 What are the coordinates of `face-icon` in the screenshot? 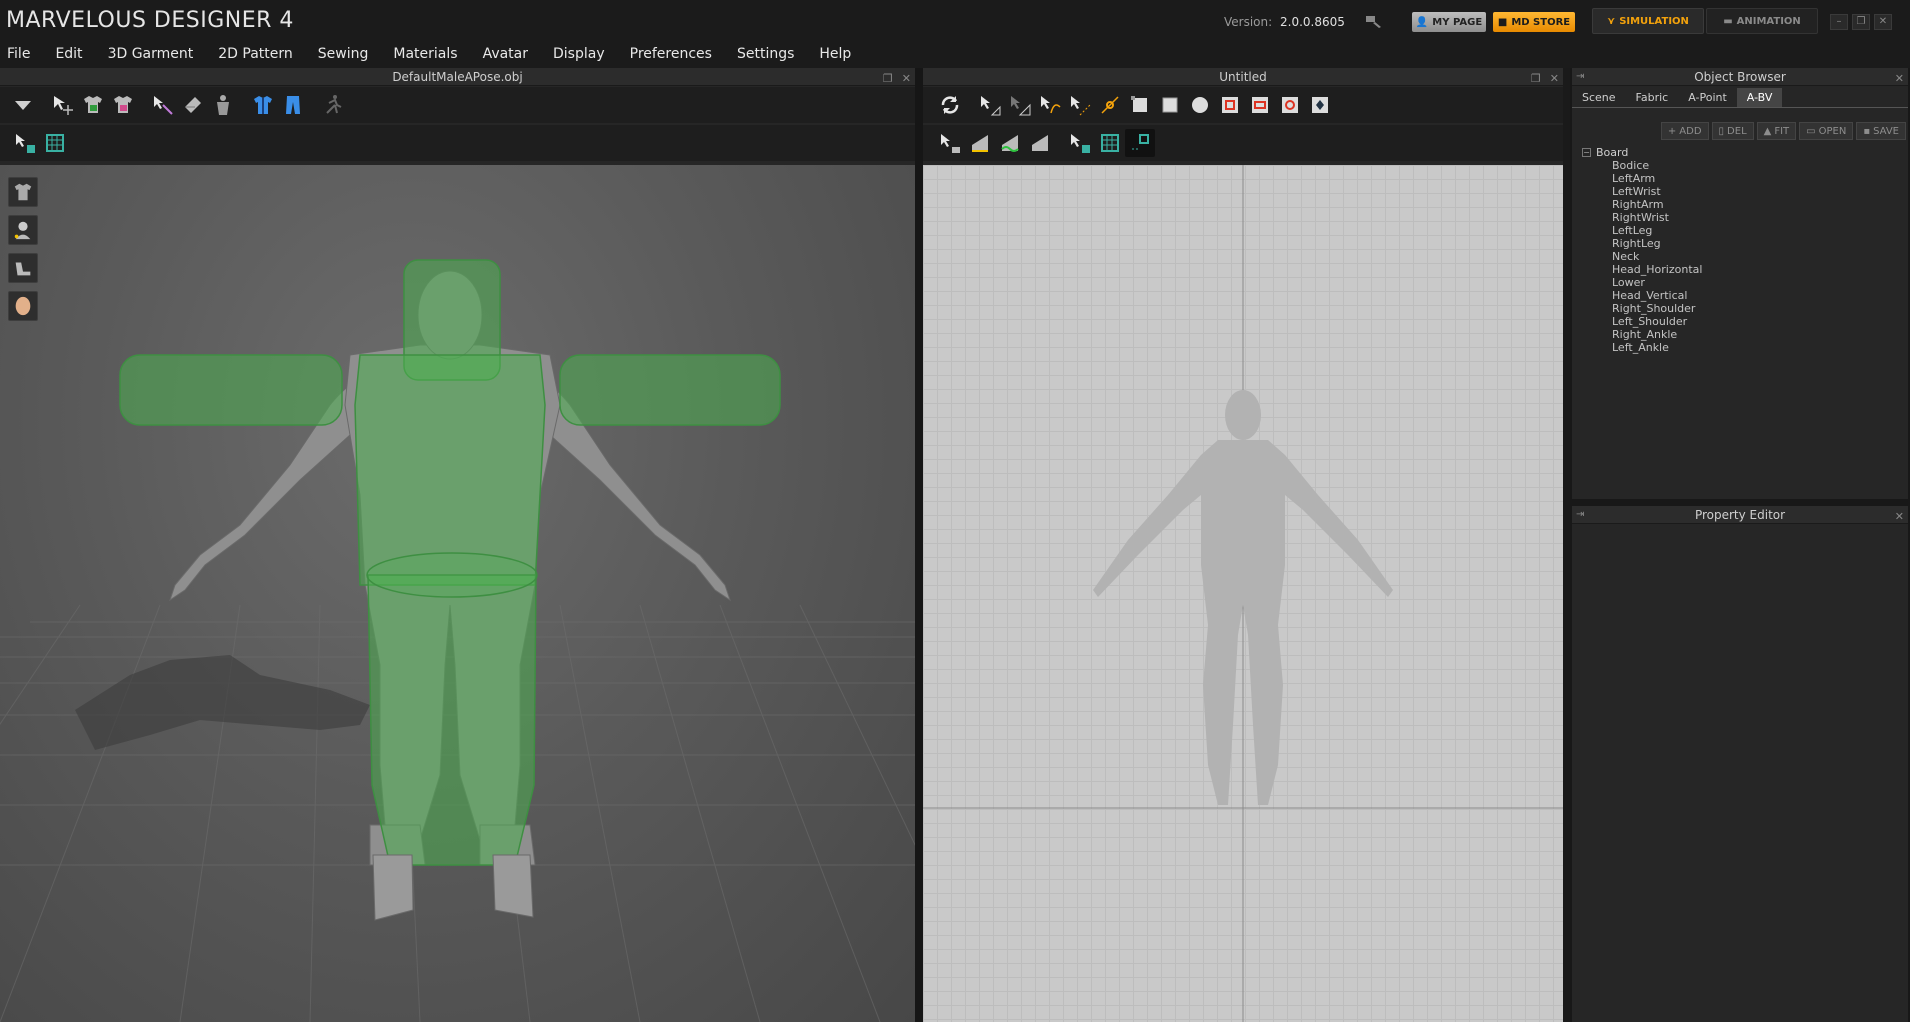 It's located at (23, 306).